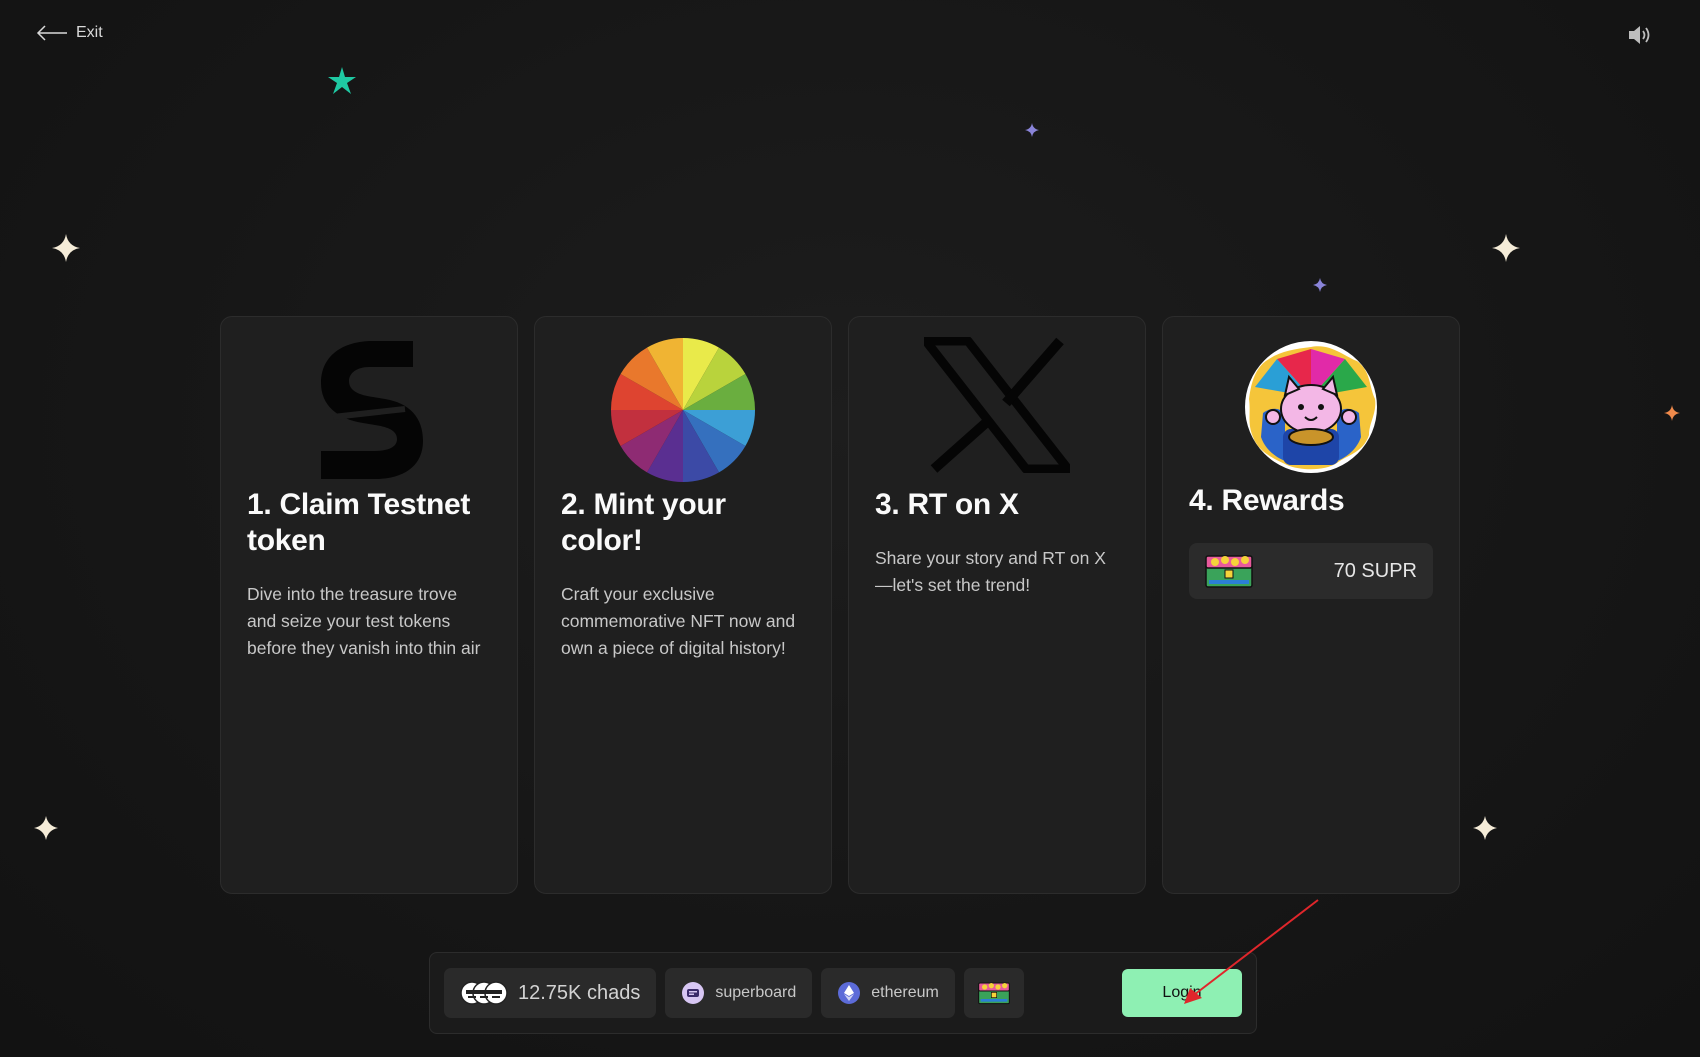 Image resolution: width=1700 pixels, height=1057 pixels. I want to click on teal-star-icon, so click(342, 80).